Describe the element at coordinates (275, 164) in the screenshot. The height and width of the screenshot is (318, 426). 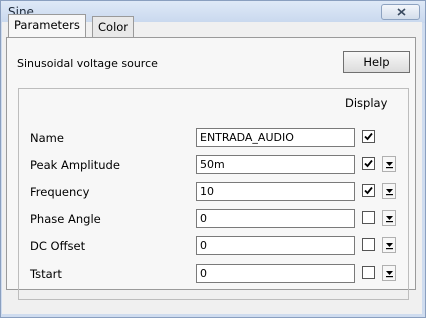
I see `param-input-peak-amplitude` at that location.